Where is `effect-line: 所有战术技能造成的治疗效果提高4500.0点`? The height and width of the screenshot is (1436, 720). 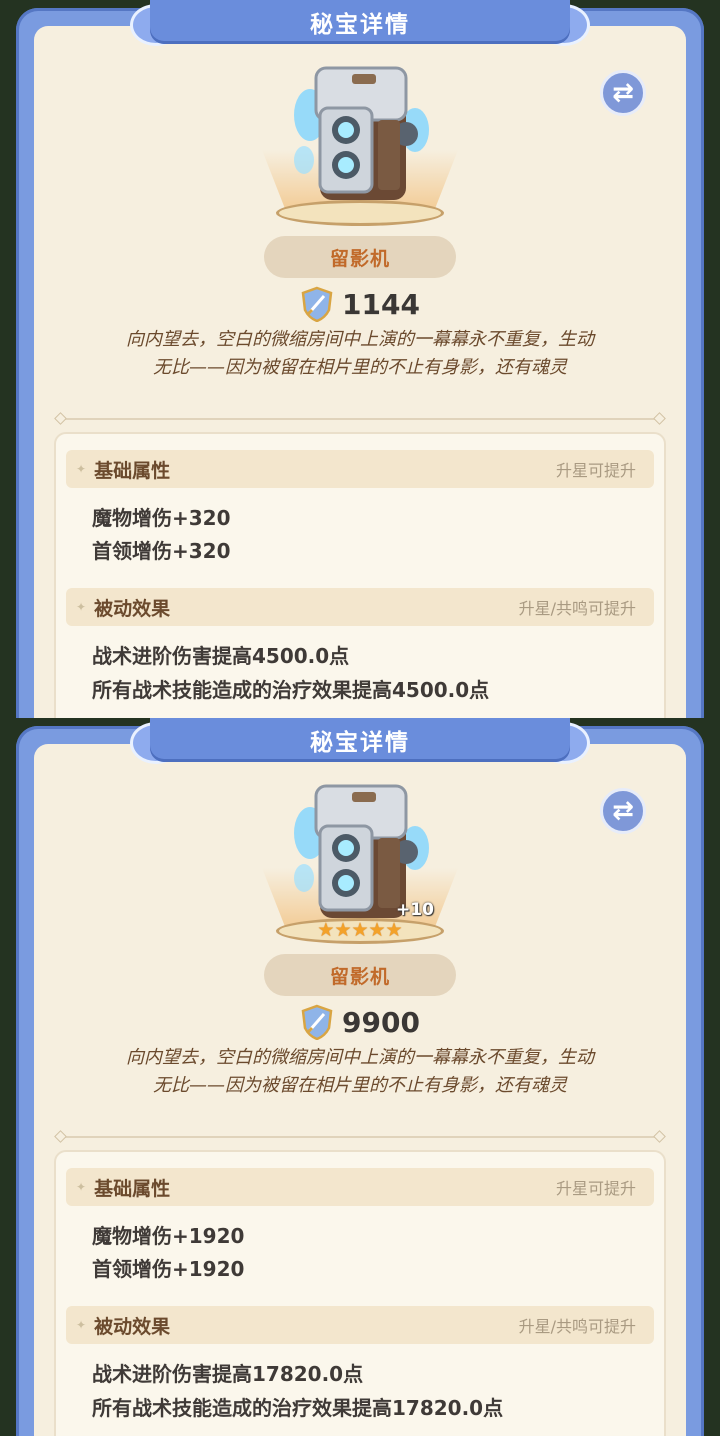 effect-line: 所有战术技能造成的治疗效果提高4500.0点 is located at coordinates (291, 690).